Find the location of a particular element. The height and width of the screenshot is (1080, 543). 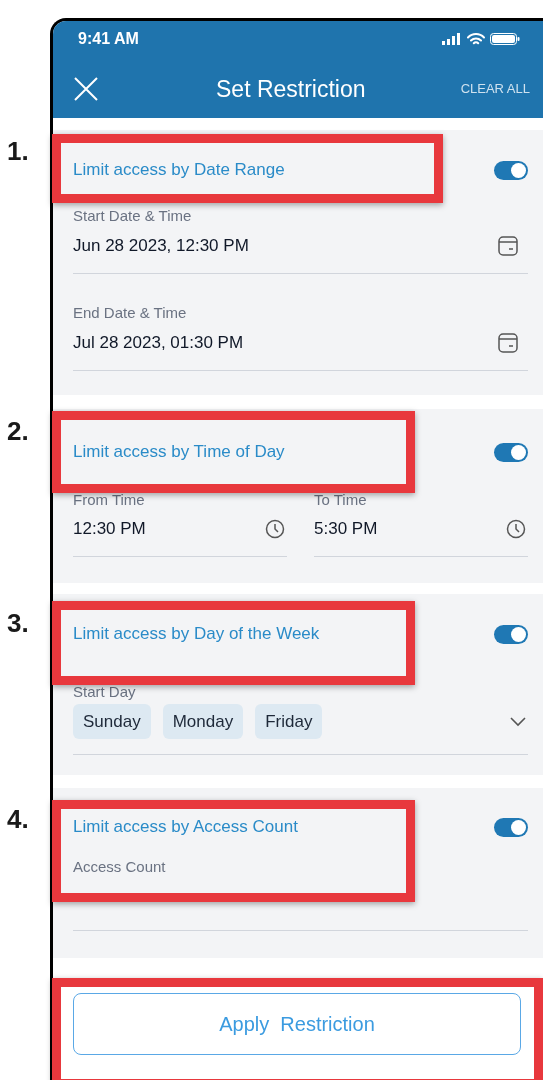

annotation-number: 4. is located at coordinates (18, 819).